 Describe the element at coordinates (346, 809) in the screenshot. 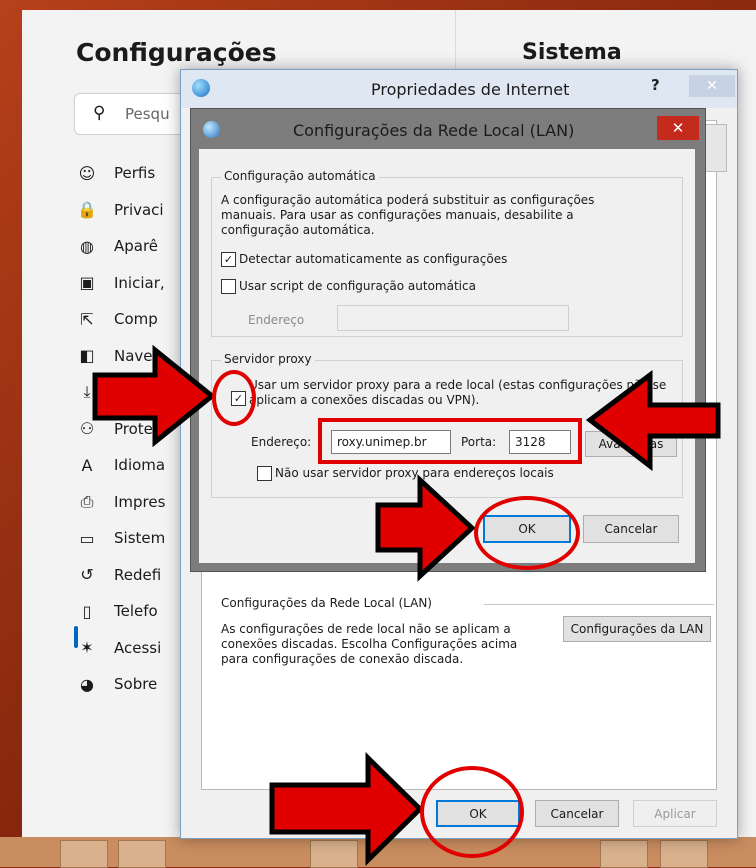

I see `arrow-to-props-ok` at that location.